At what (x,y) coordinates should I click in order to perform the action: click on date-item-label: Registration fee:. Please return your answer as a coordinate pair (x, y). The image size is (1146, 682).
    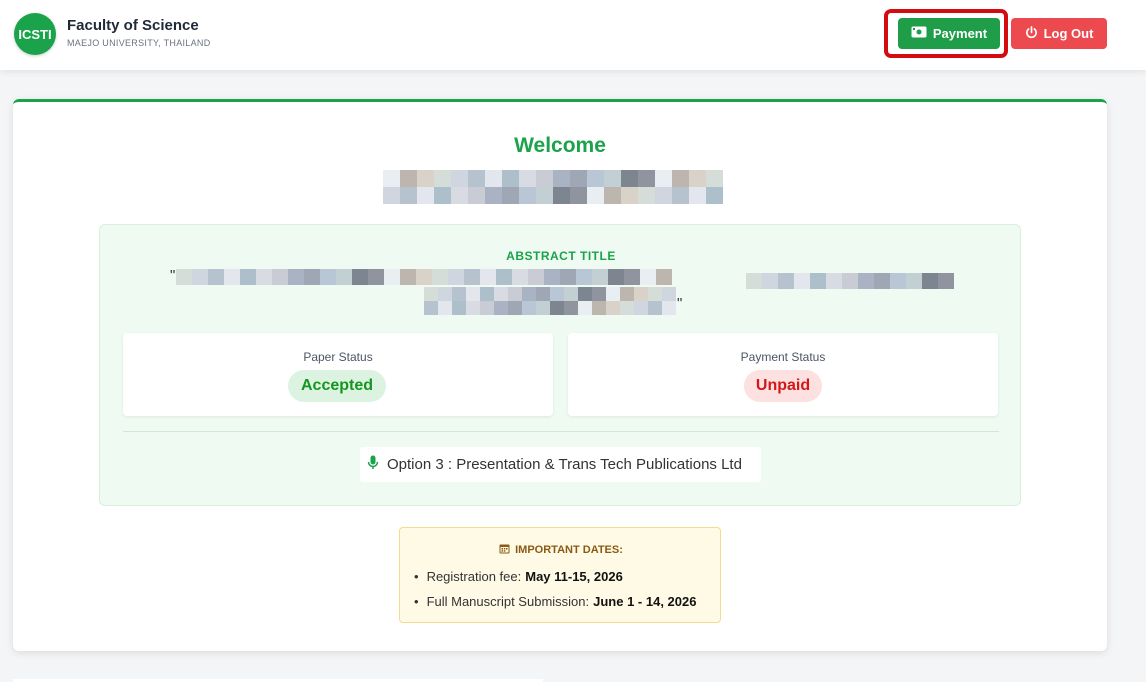
    Looking at the image, I should click on (474, 576).